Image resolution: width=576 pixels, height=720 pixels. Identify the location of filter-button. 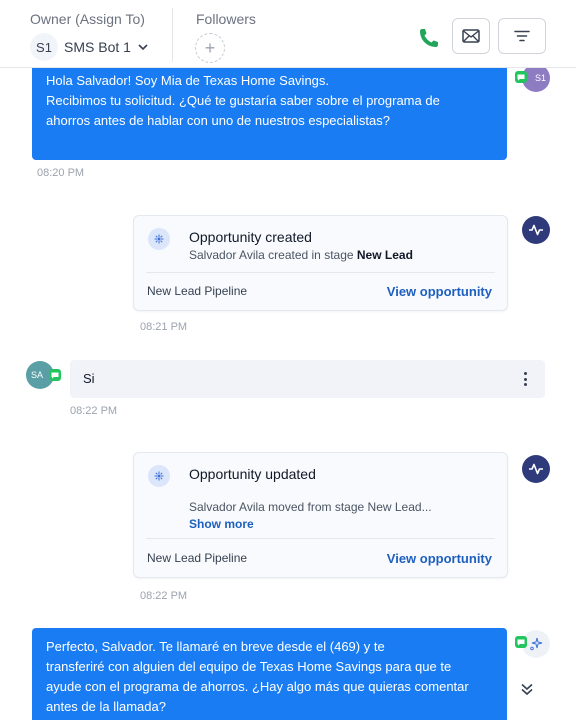
(522, 36).